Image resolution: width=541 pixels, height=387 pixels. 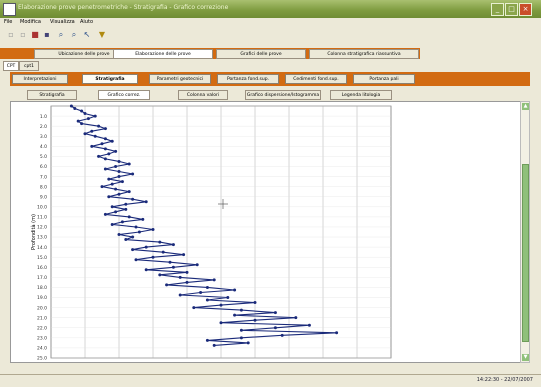 What do you see at coordinates (42, 288) in the screenshot?
I see `y-tick-label: 18.0` at bounding box center [42, 288].